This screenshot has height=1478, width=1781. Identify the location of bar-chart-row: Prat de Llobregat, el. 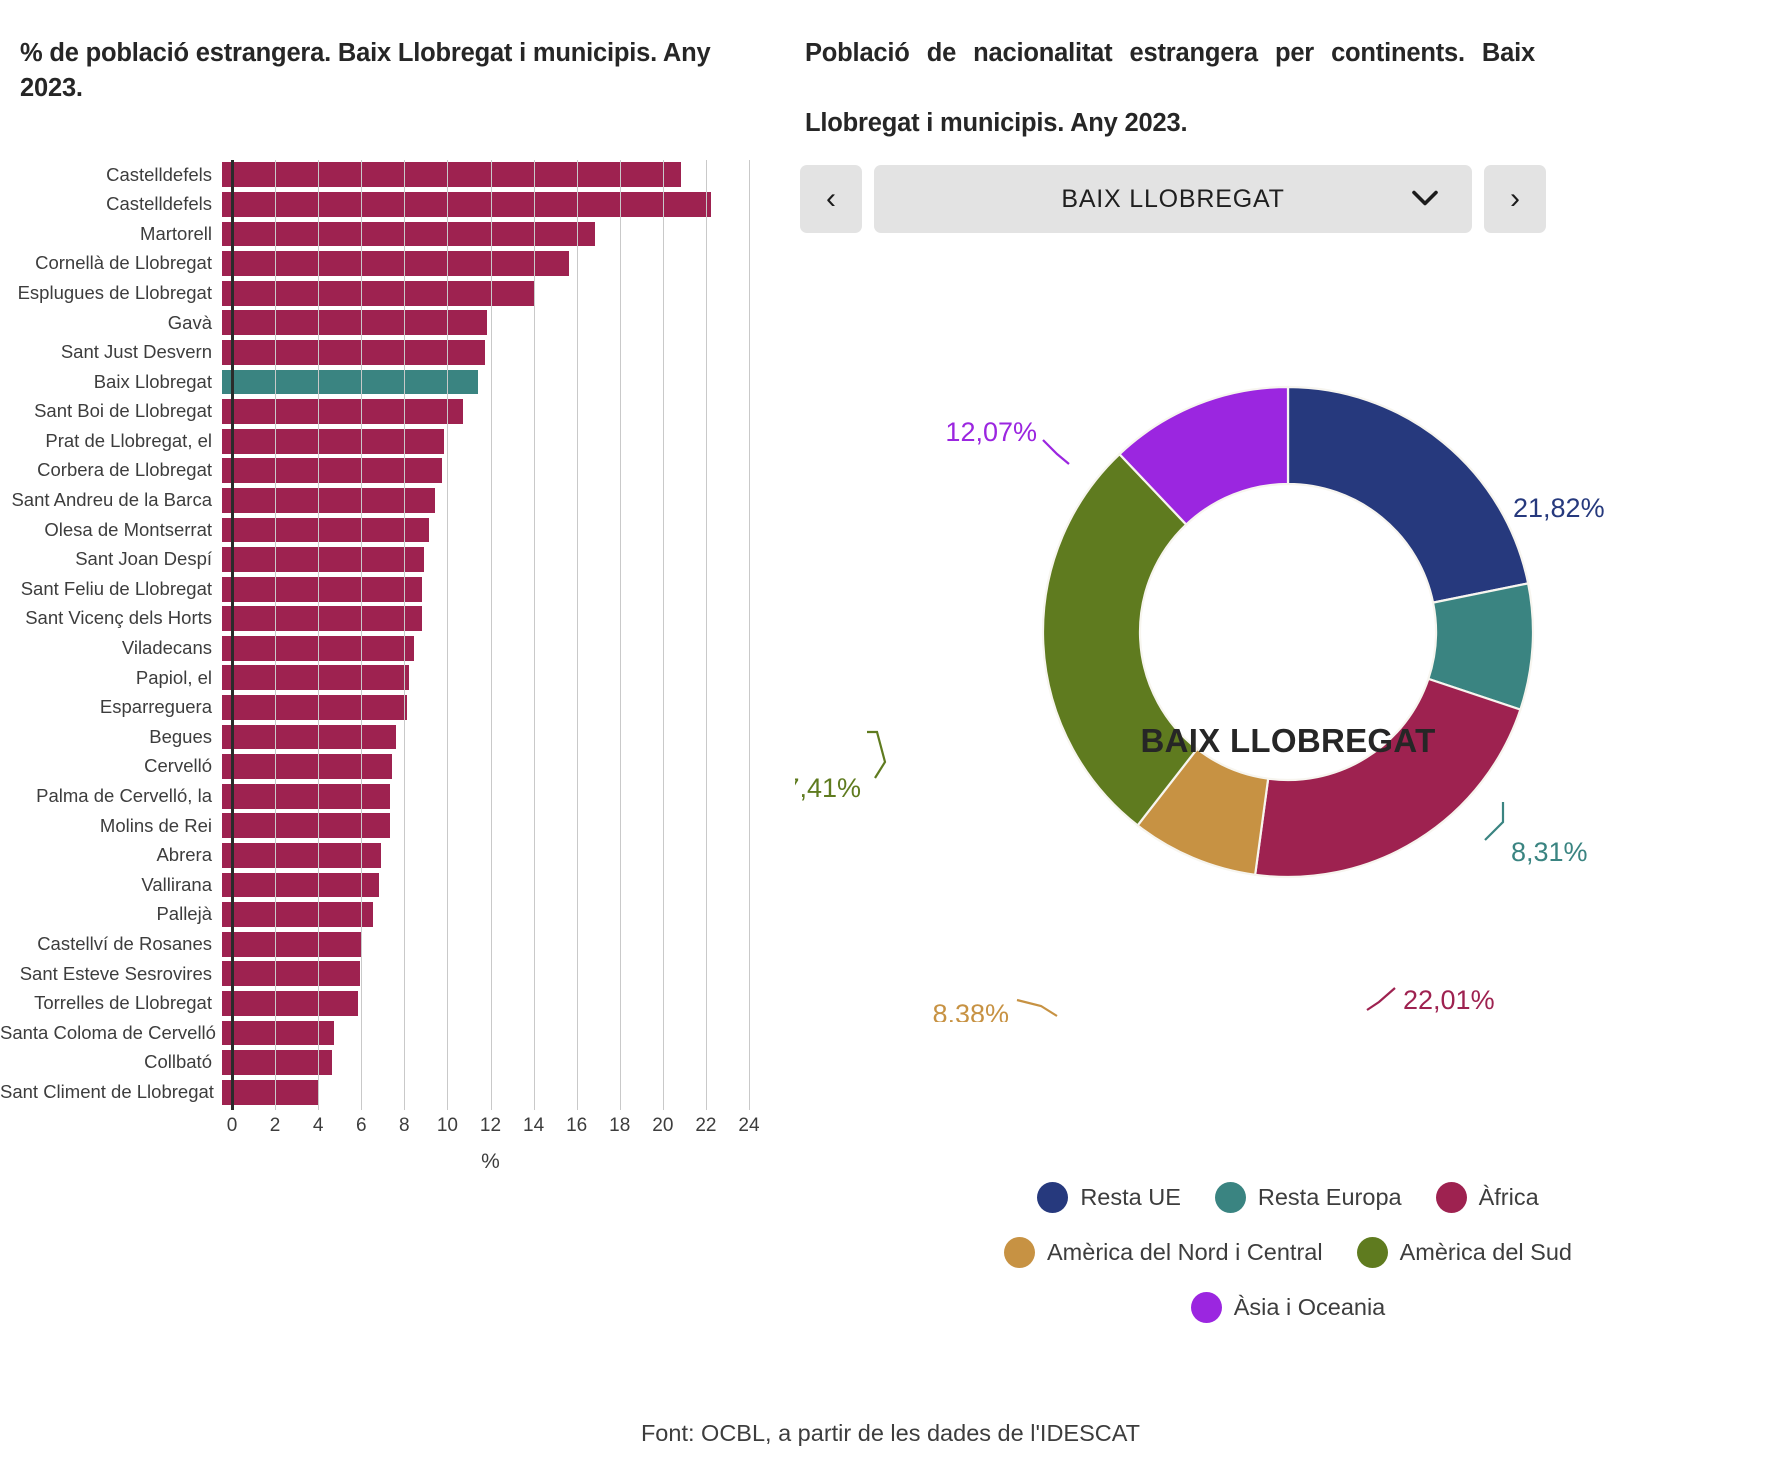
(395, 441).